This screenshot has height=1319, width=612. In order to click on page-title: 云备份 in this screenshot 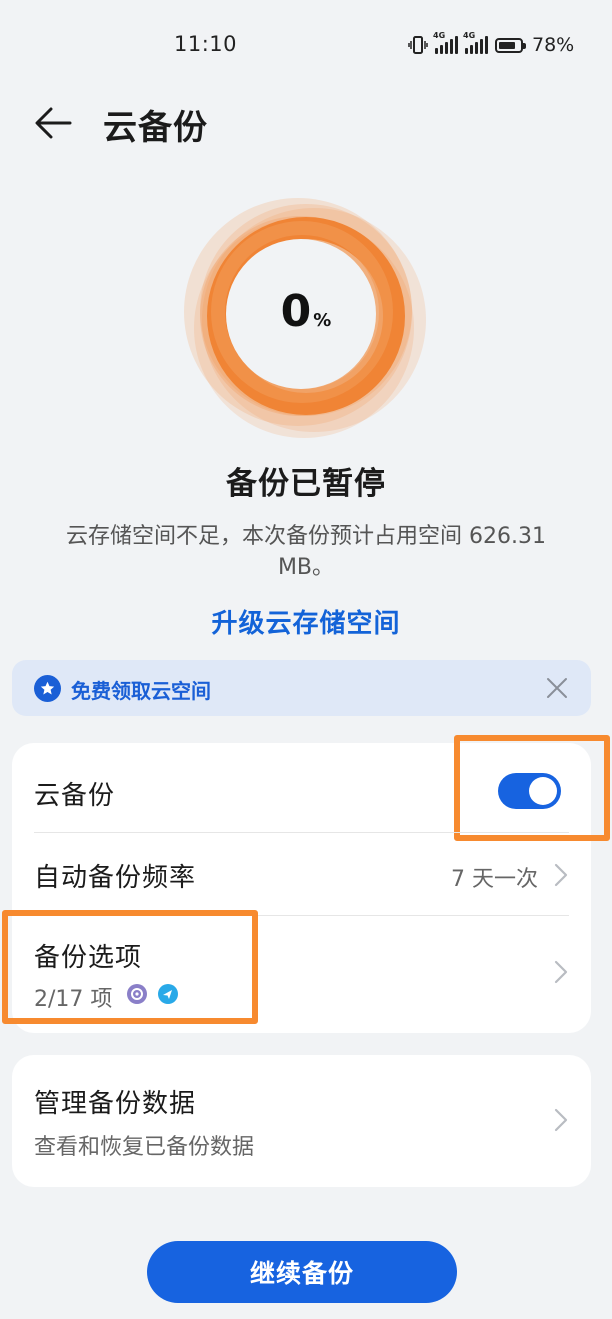, I will do `click(155, 128)`.